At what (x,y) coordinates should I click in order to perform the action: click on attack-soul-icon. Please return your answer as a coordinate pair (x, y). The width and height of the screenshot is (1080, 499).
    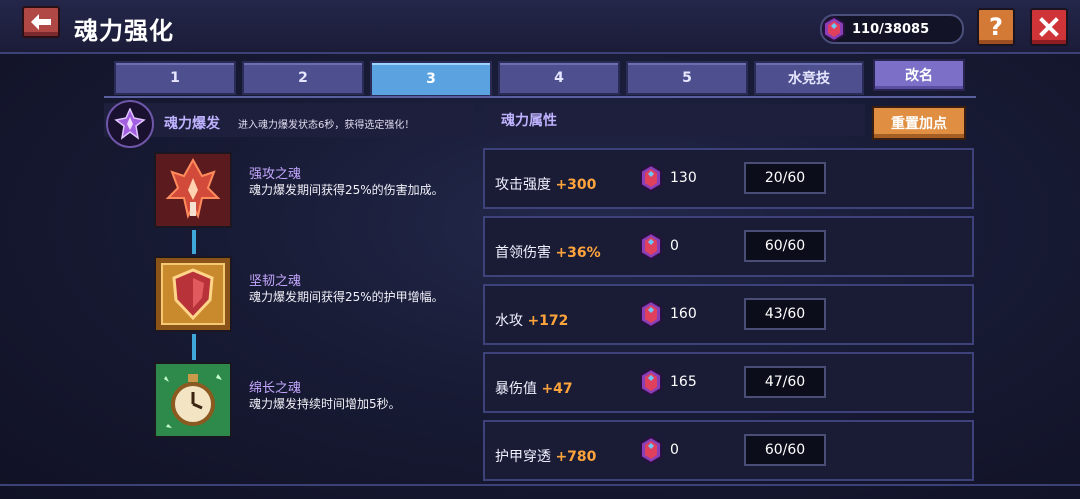
    Looking at the image, I should click on (193, 190).